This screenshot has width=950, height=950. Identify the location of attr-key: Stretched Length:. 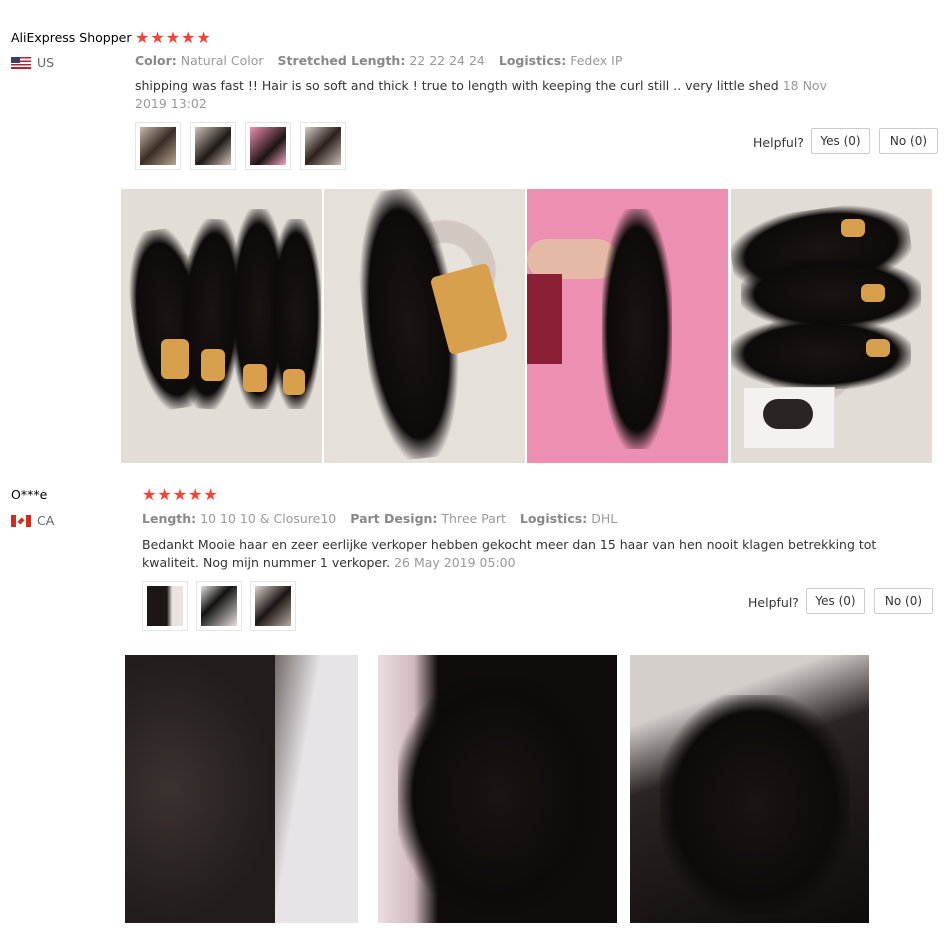
(341, 60).